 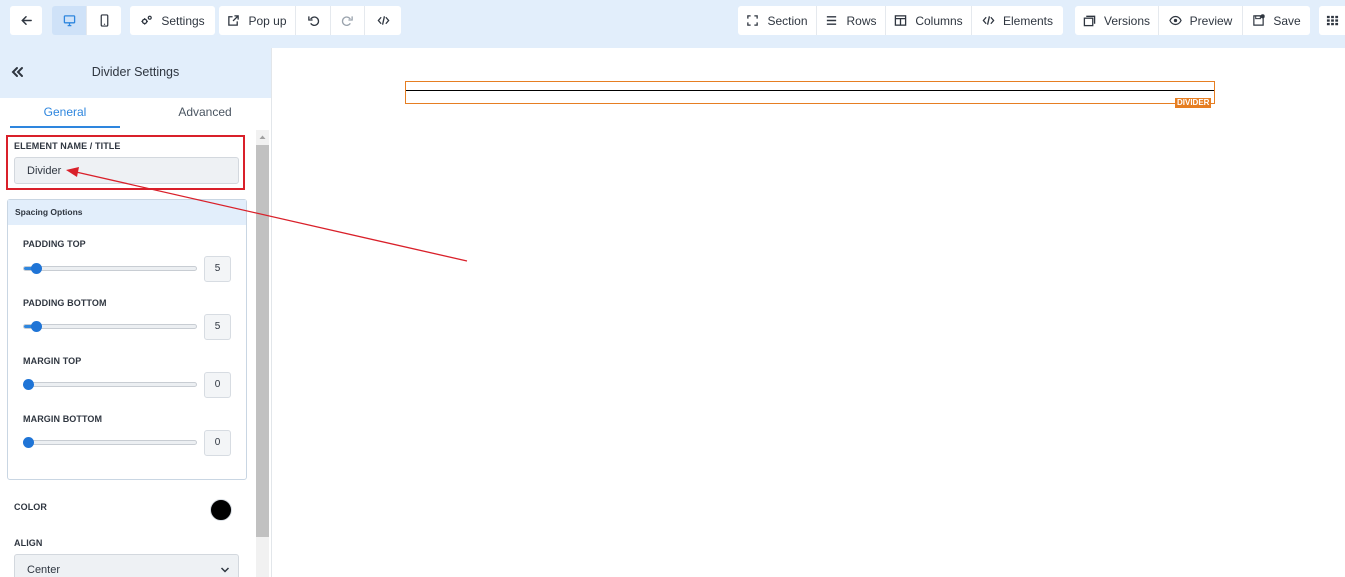 I want to click on padding-bottom-value: 5, so click(x=217, y=327).